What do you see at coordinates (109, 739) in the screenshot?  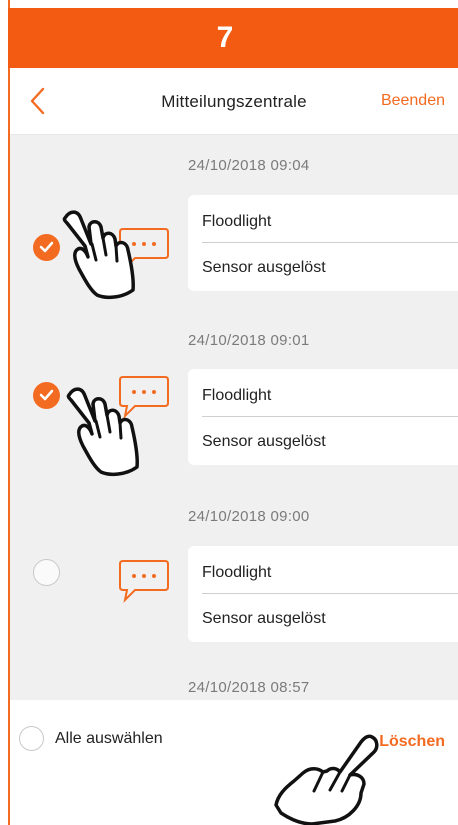 I see `select-all-label: Alle auswählen` at bounding box center [109, 739].